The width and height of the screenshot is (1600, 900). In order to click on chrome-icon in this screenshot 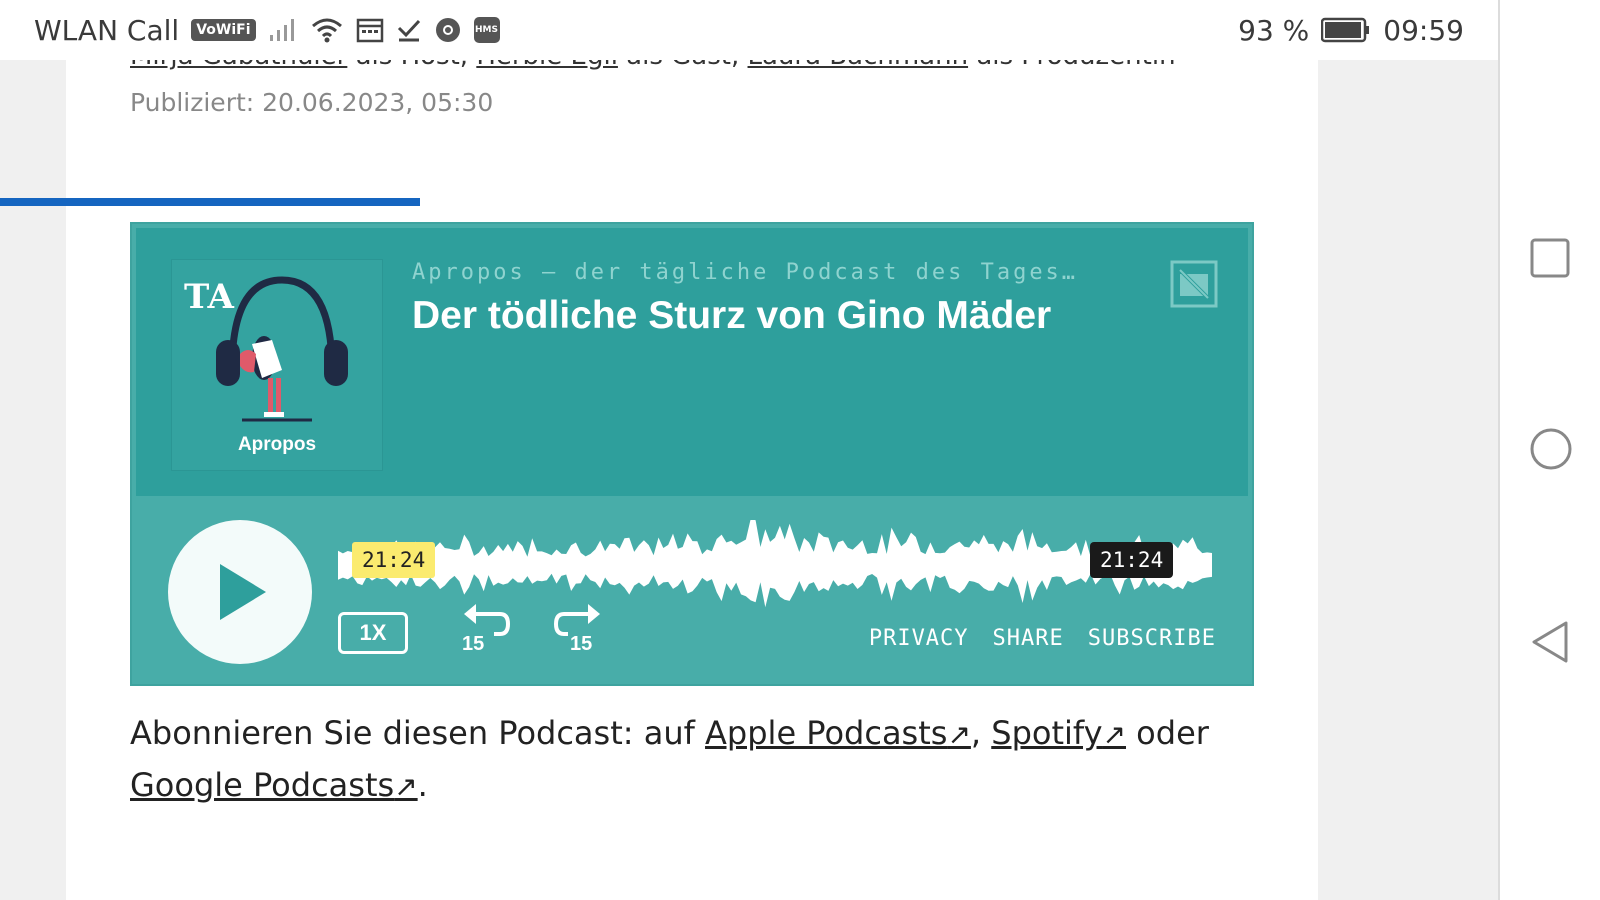, I will do `click(448, 30)`.